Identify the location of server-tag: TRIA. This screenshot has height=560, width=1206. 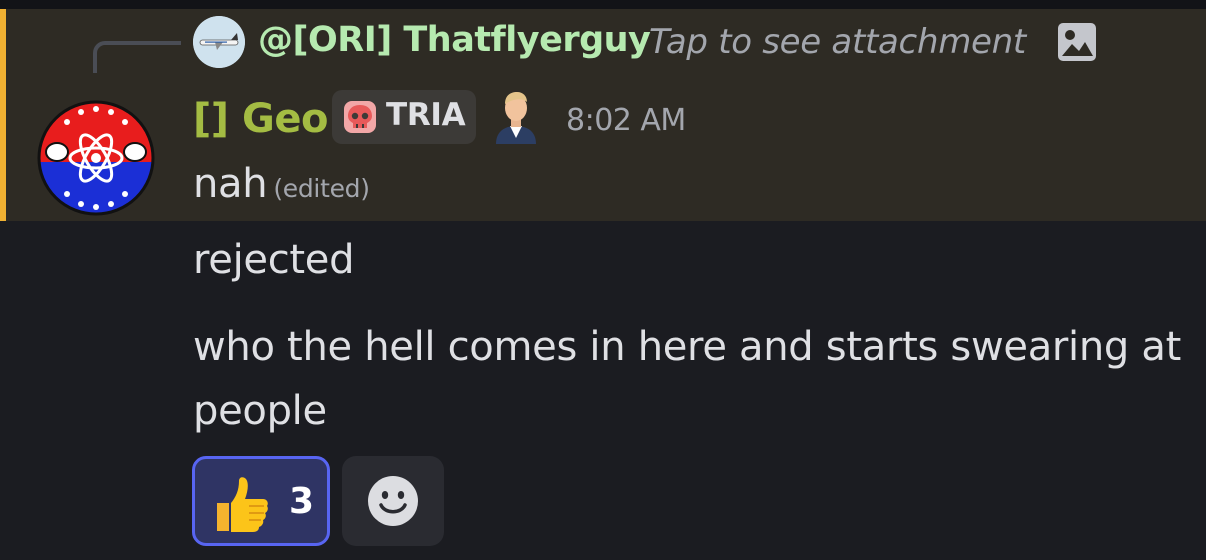
(404, 117).